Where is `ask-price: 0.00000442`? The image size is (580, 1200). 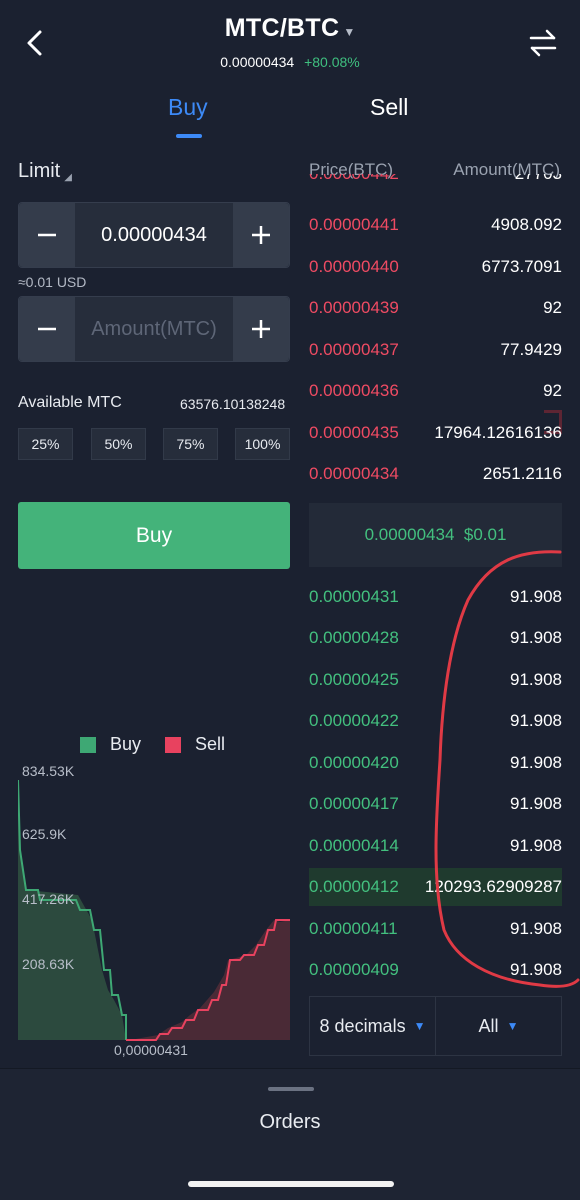
ask-price: 0.00000442 is located at coordinates (354, 179).